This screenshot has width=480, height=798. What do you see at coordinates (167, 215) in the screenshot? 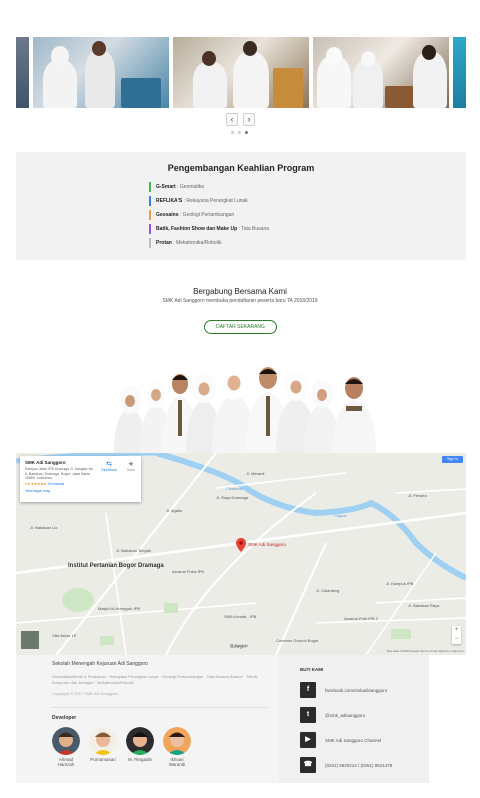
I see `program-name: Geosains` at bounding box center [167, 215].